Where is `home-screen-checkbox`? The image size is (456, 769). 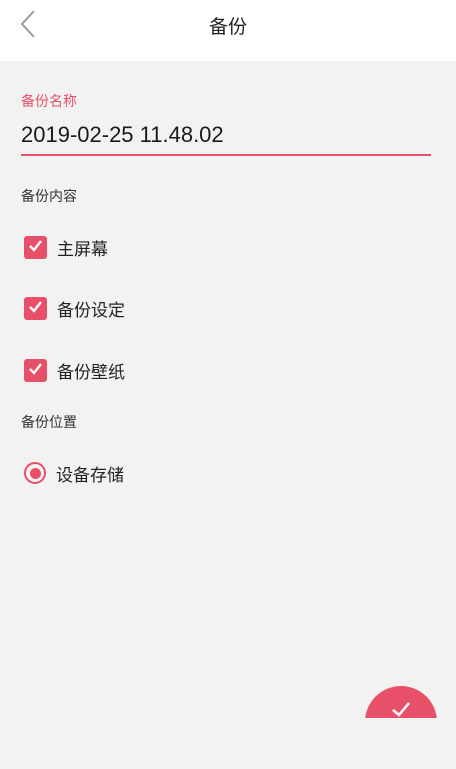
home-screen-checkbox is located at coordinates (35, 247).